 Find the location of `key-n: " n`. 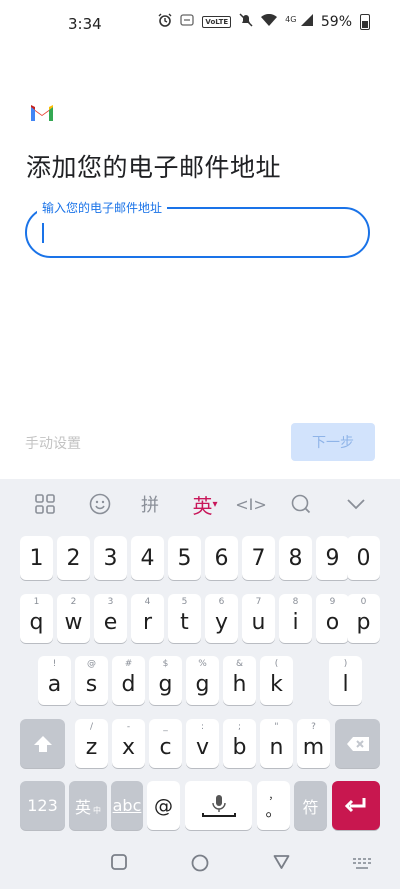

key-n: " n is located at coordinates (276, 743).